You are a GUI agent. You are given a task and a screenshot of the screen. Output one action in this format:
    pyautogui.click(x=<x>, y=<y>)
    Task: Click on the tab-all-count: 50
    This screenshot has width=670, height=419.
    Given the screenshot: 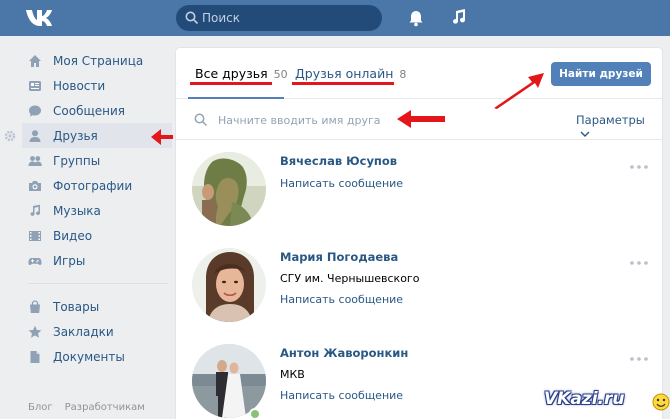 What is the action you would take?
    pyautogui.click(x=280, y=74)
    